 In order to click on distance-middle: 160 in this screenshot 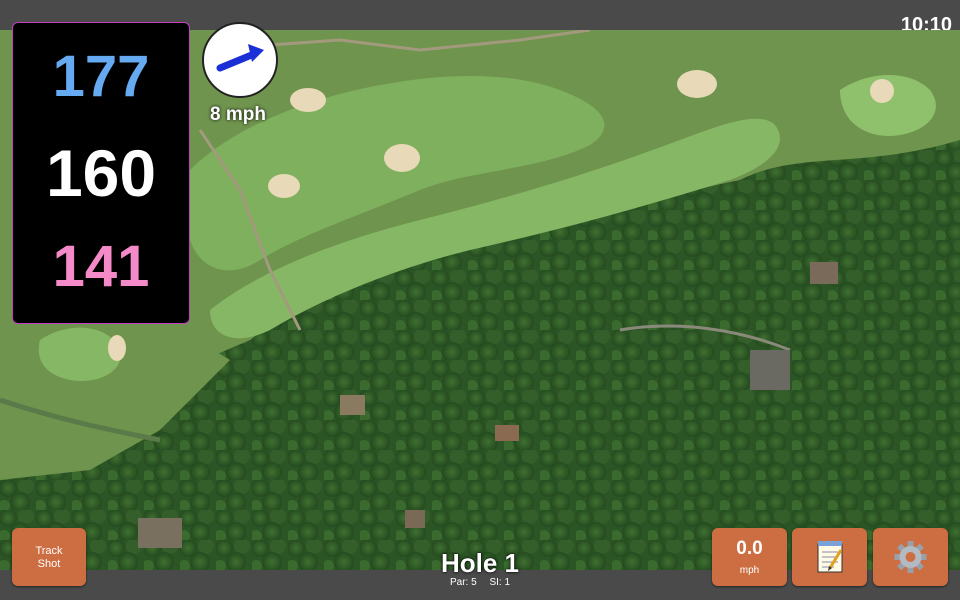, I will do `click(101, 173)`.